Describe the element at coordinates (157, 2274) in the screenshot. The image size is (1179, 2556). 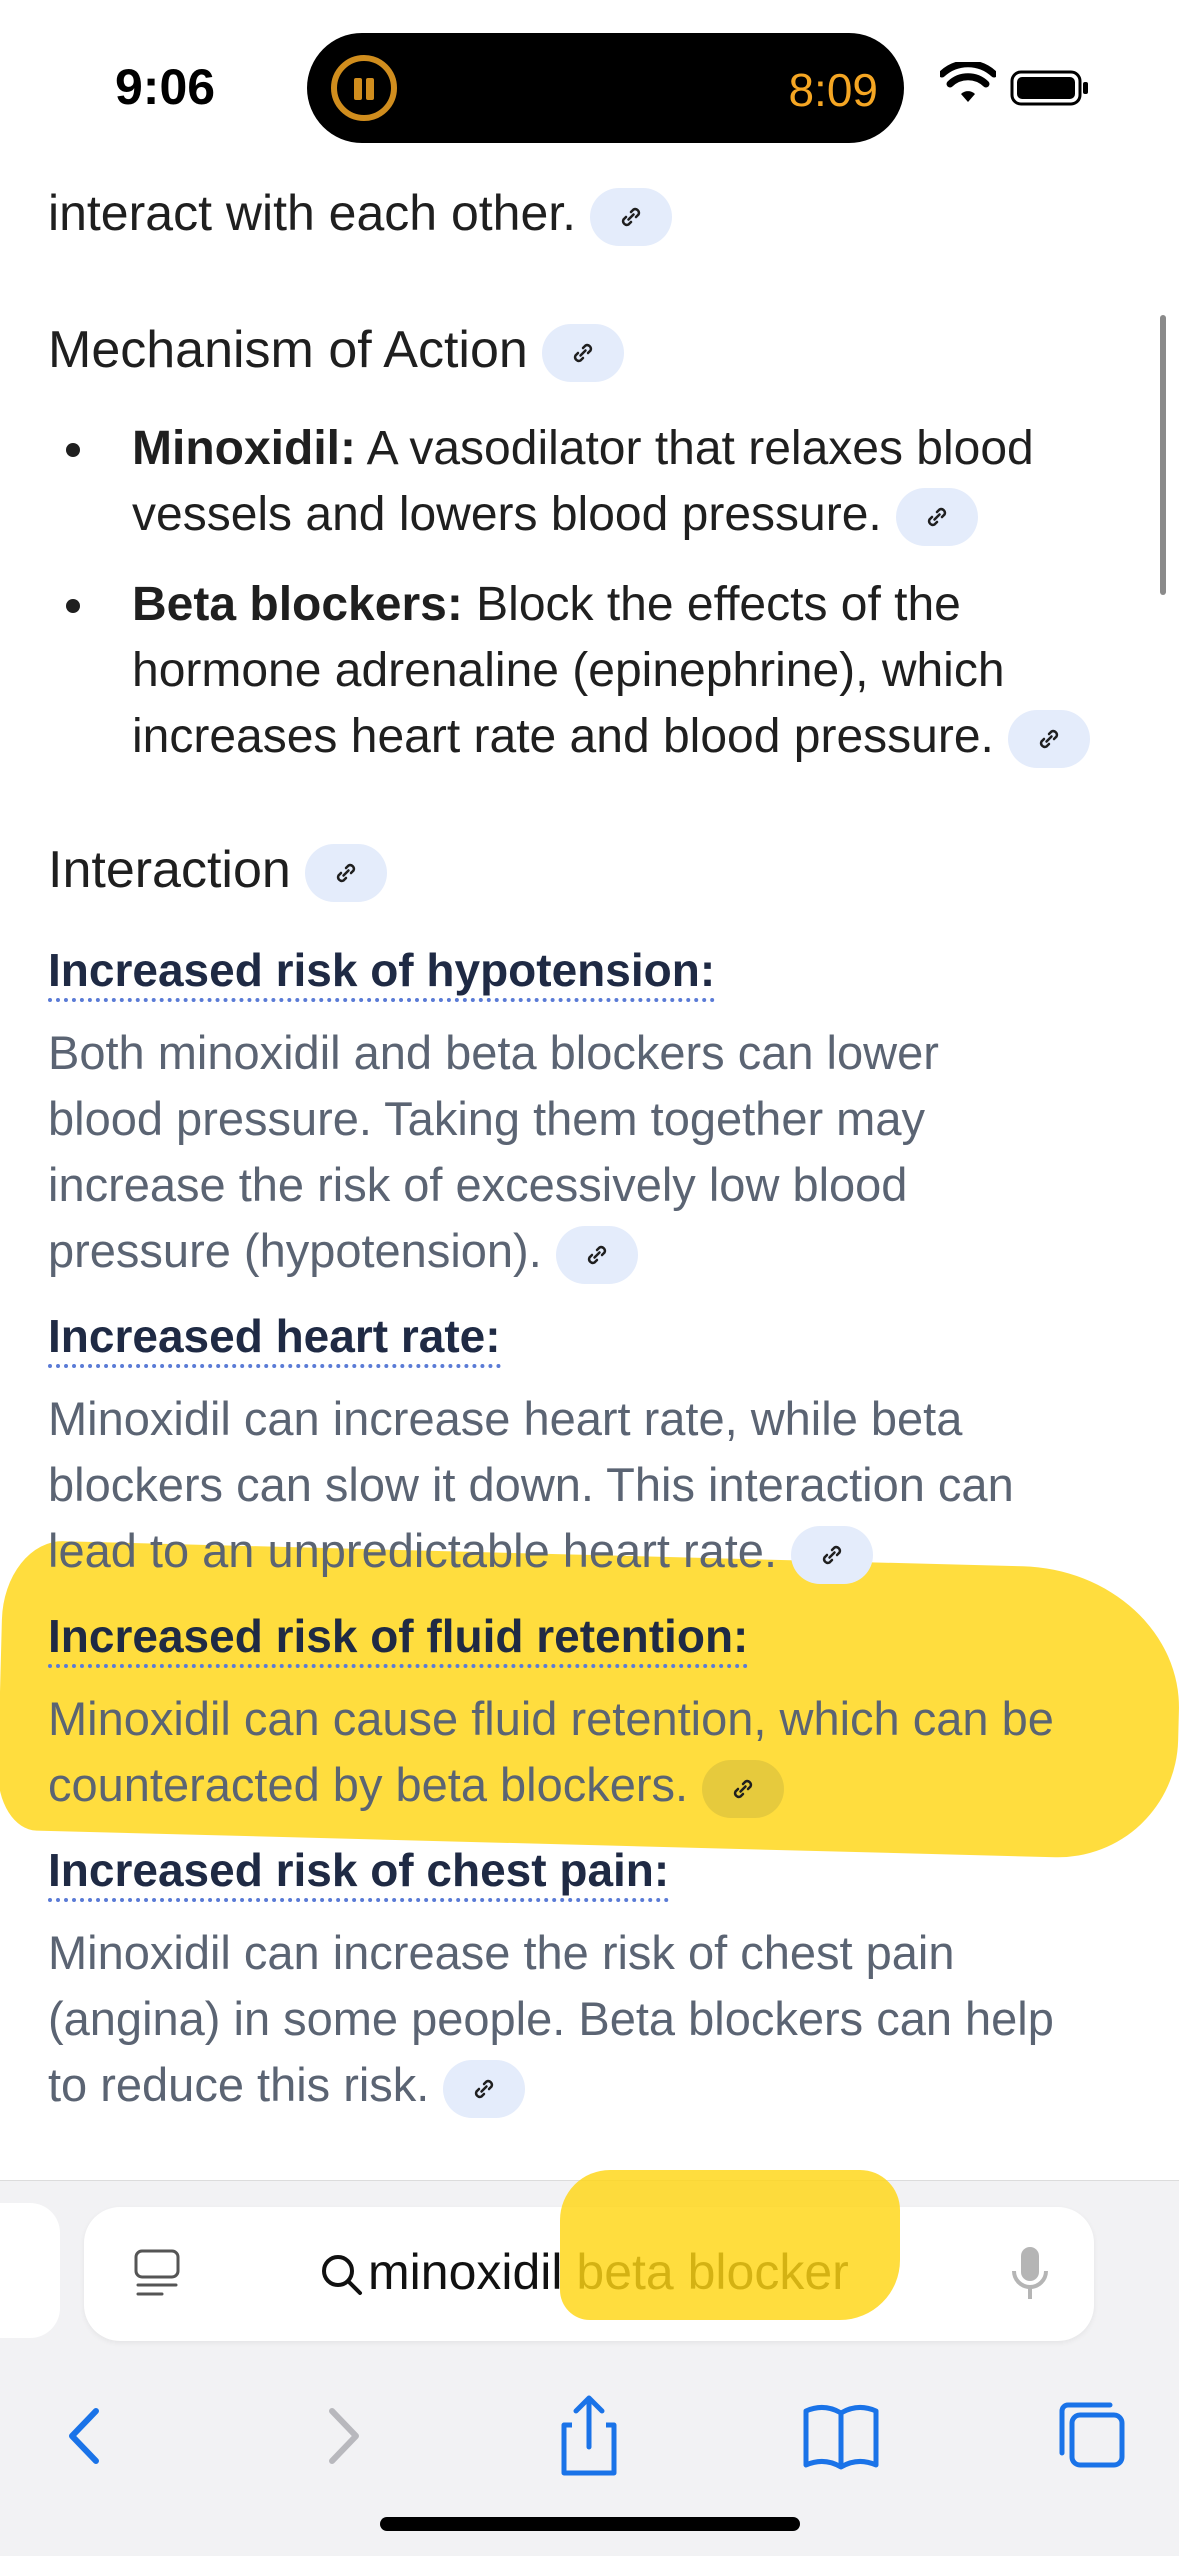
I see `reader-mode-icon` at that location.